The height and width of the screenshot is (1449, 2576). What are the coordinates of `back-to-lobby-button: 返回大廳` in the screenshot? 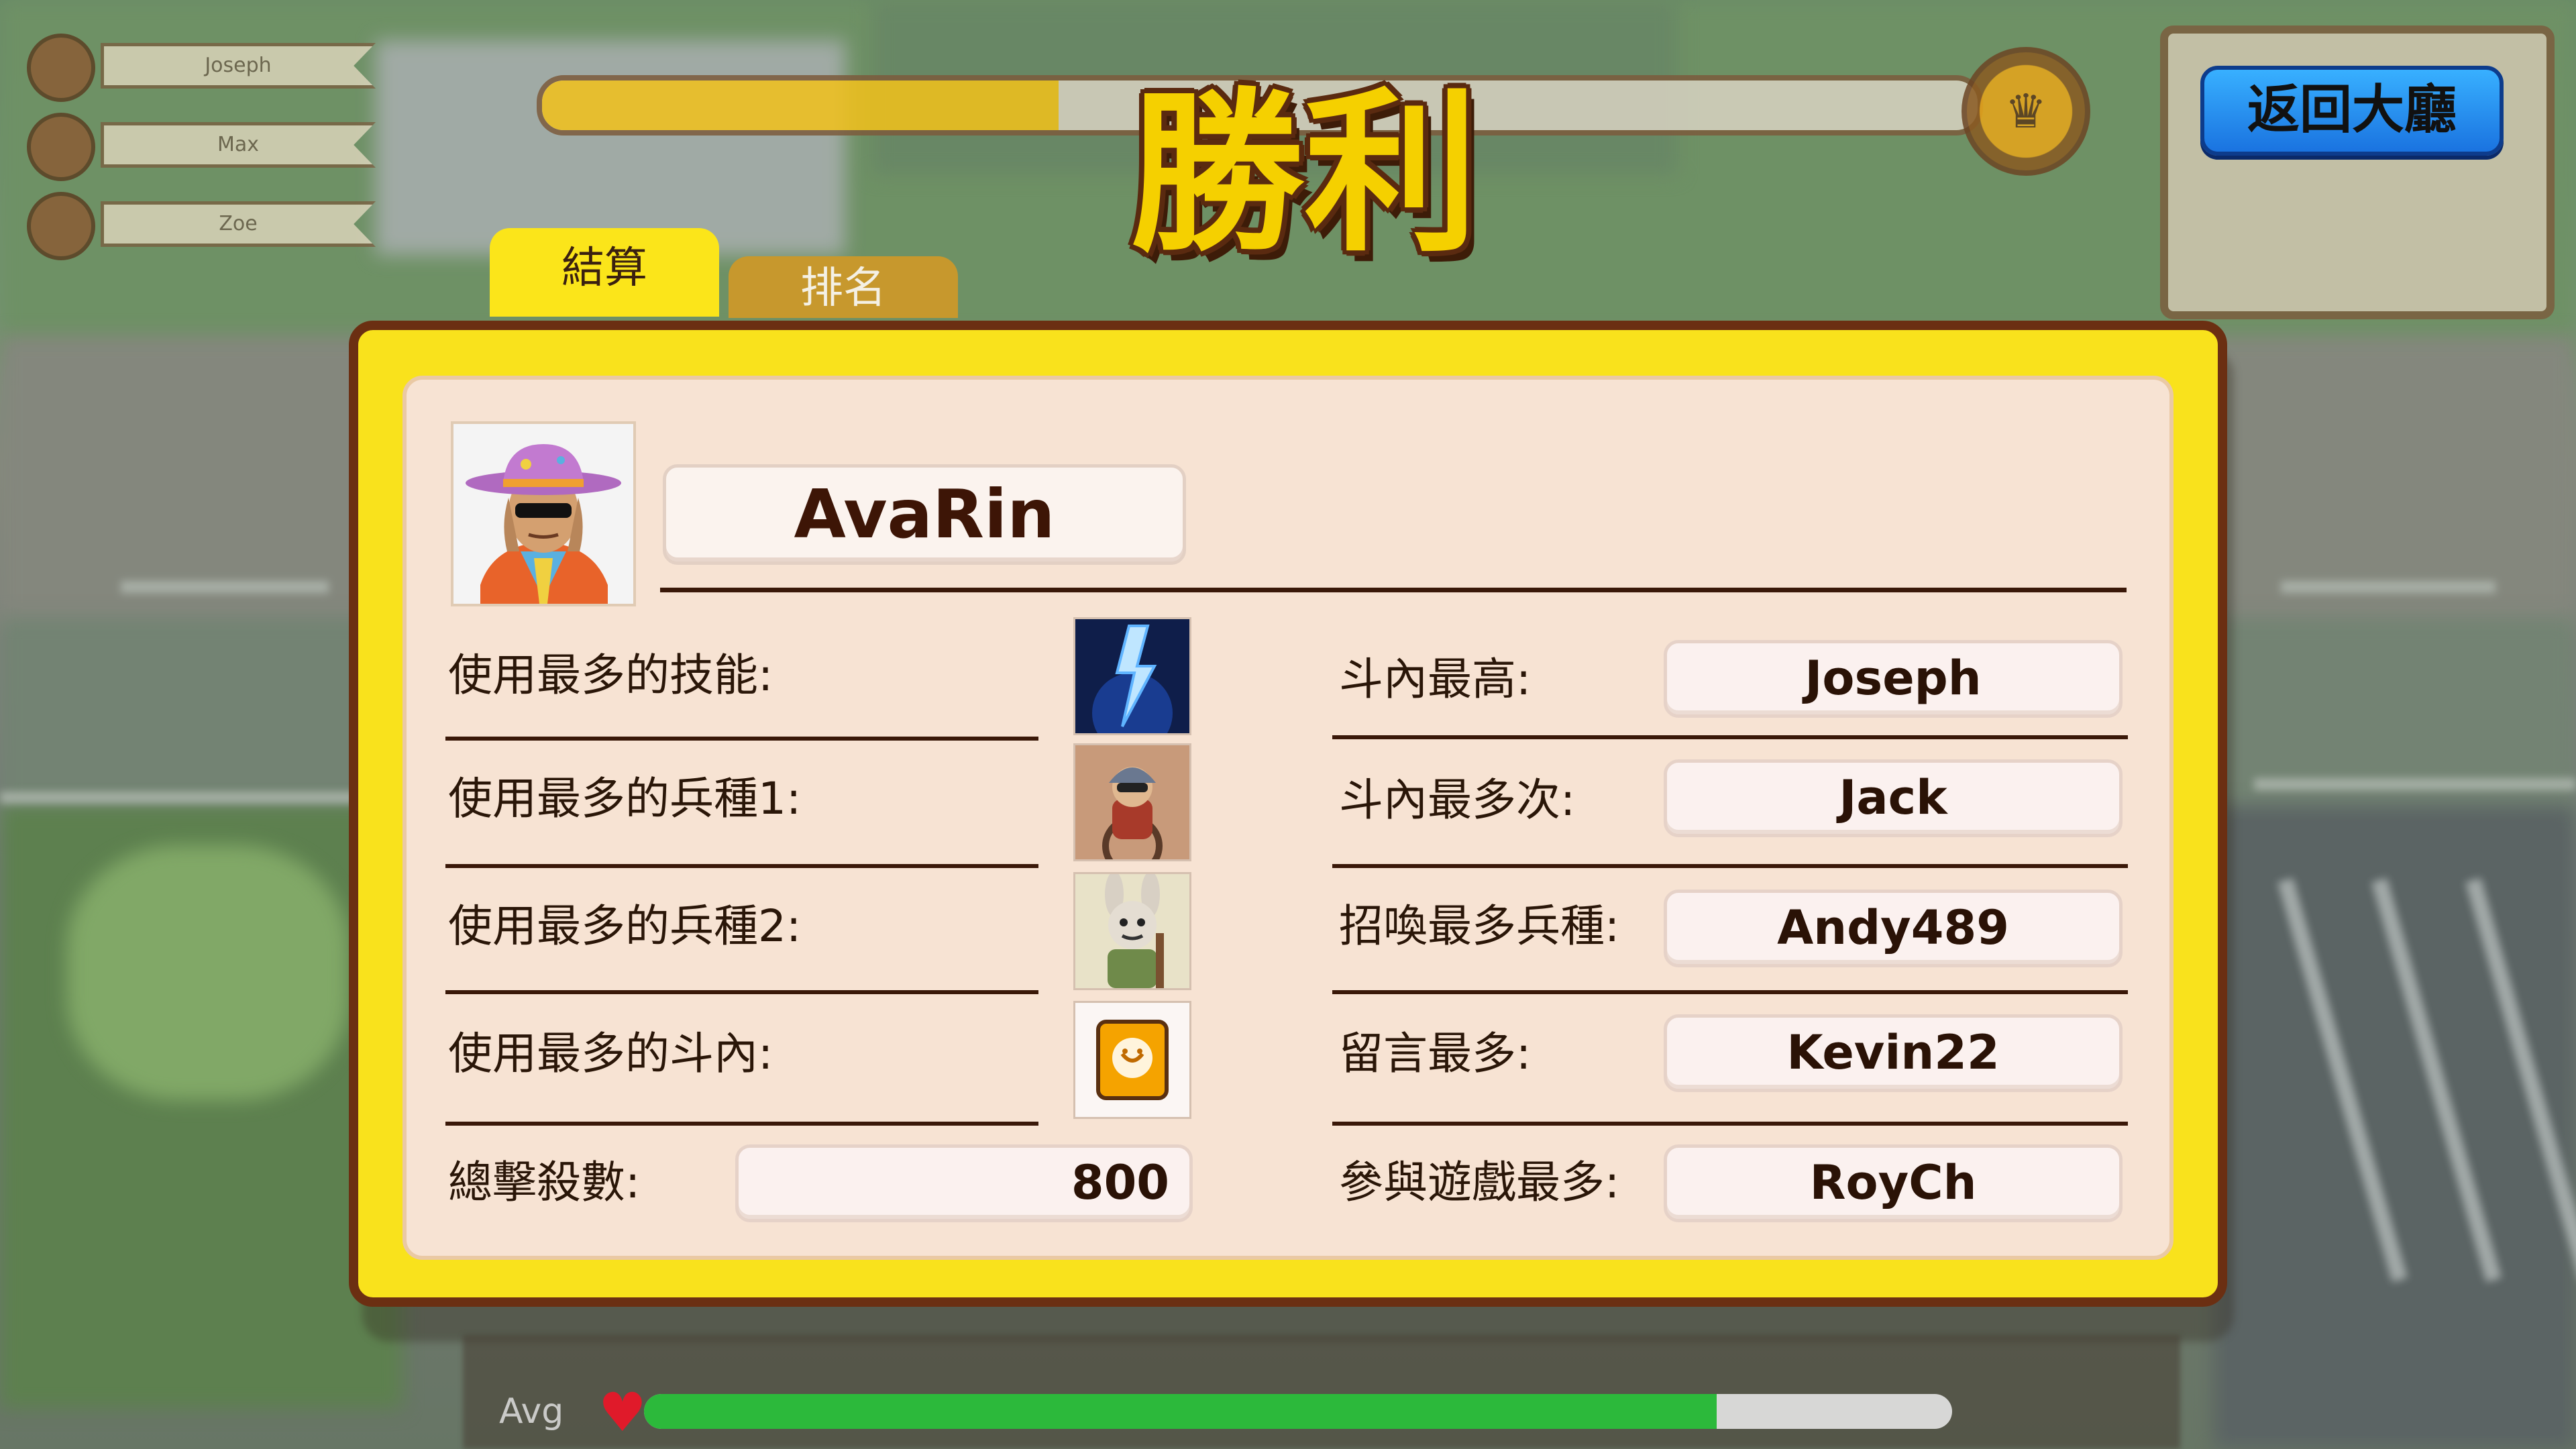 It's located at (2352, 111).